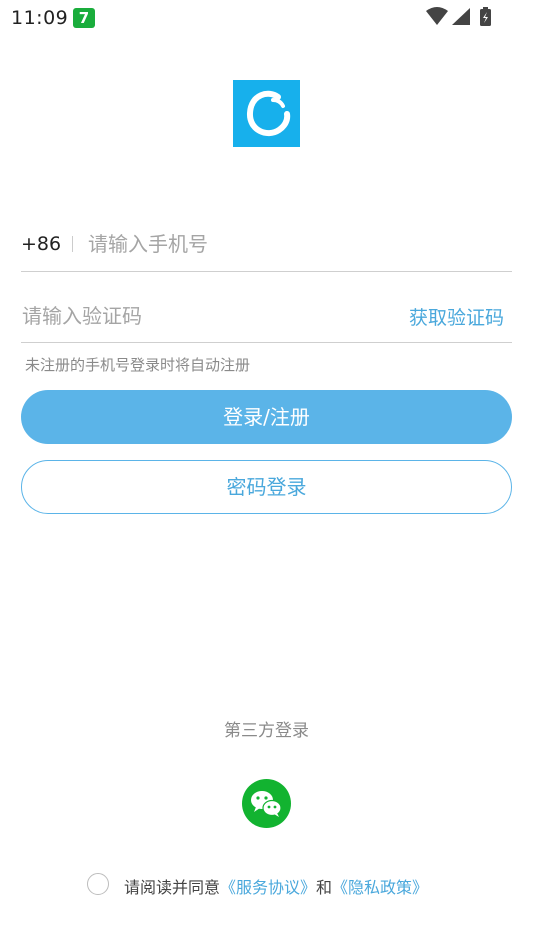  I want to click on agreement-and: 和, so click(324, 887).